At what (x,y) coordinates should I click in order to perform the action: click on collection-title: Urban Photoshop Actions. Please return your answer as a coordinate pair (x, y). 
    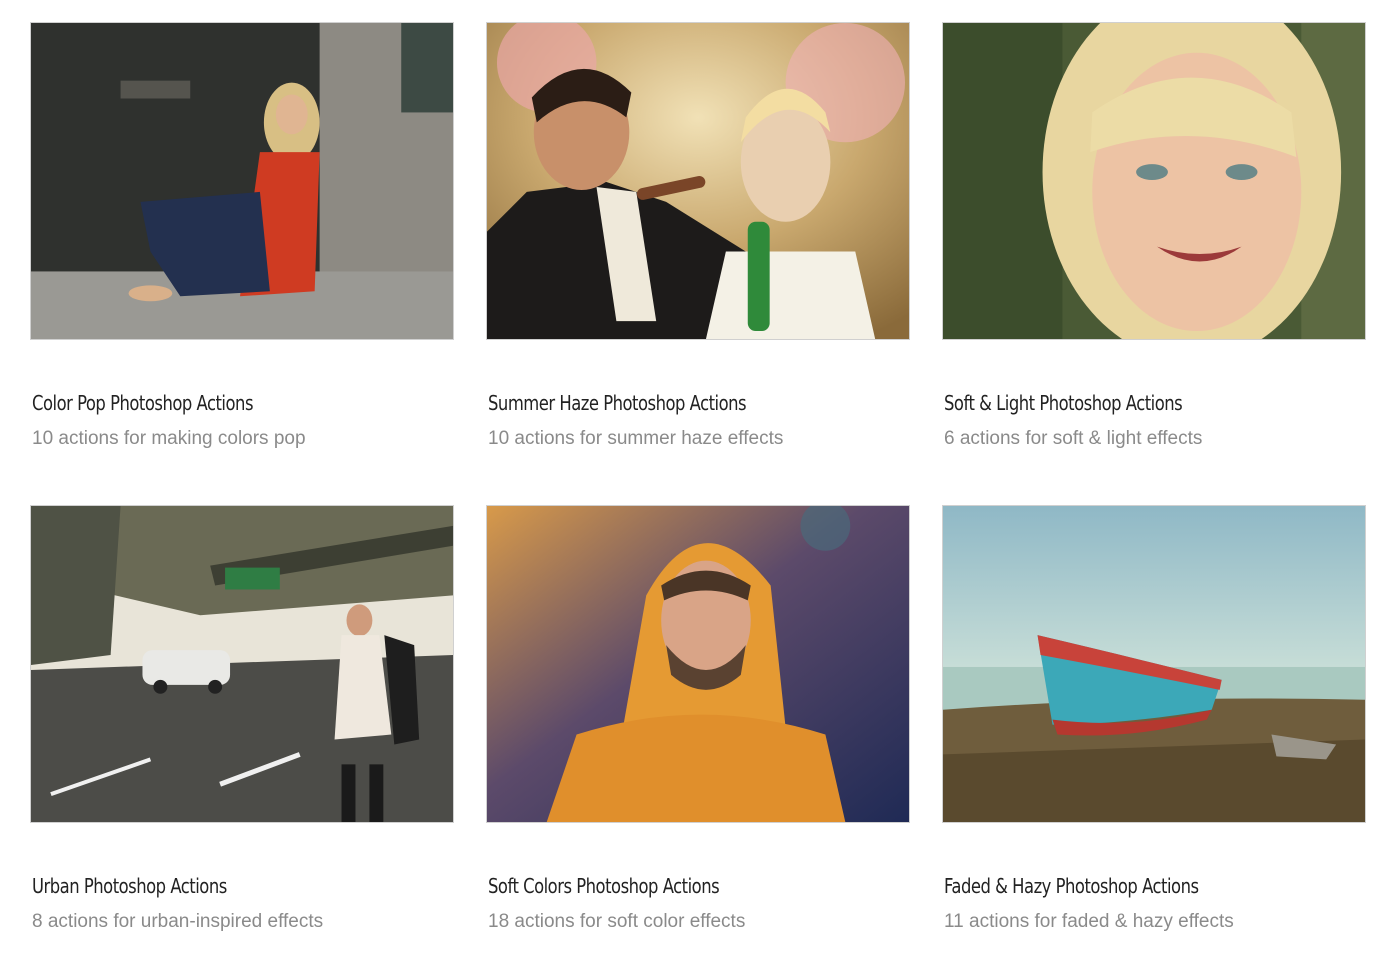
    Looking at the image, I should click on (129, 886).